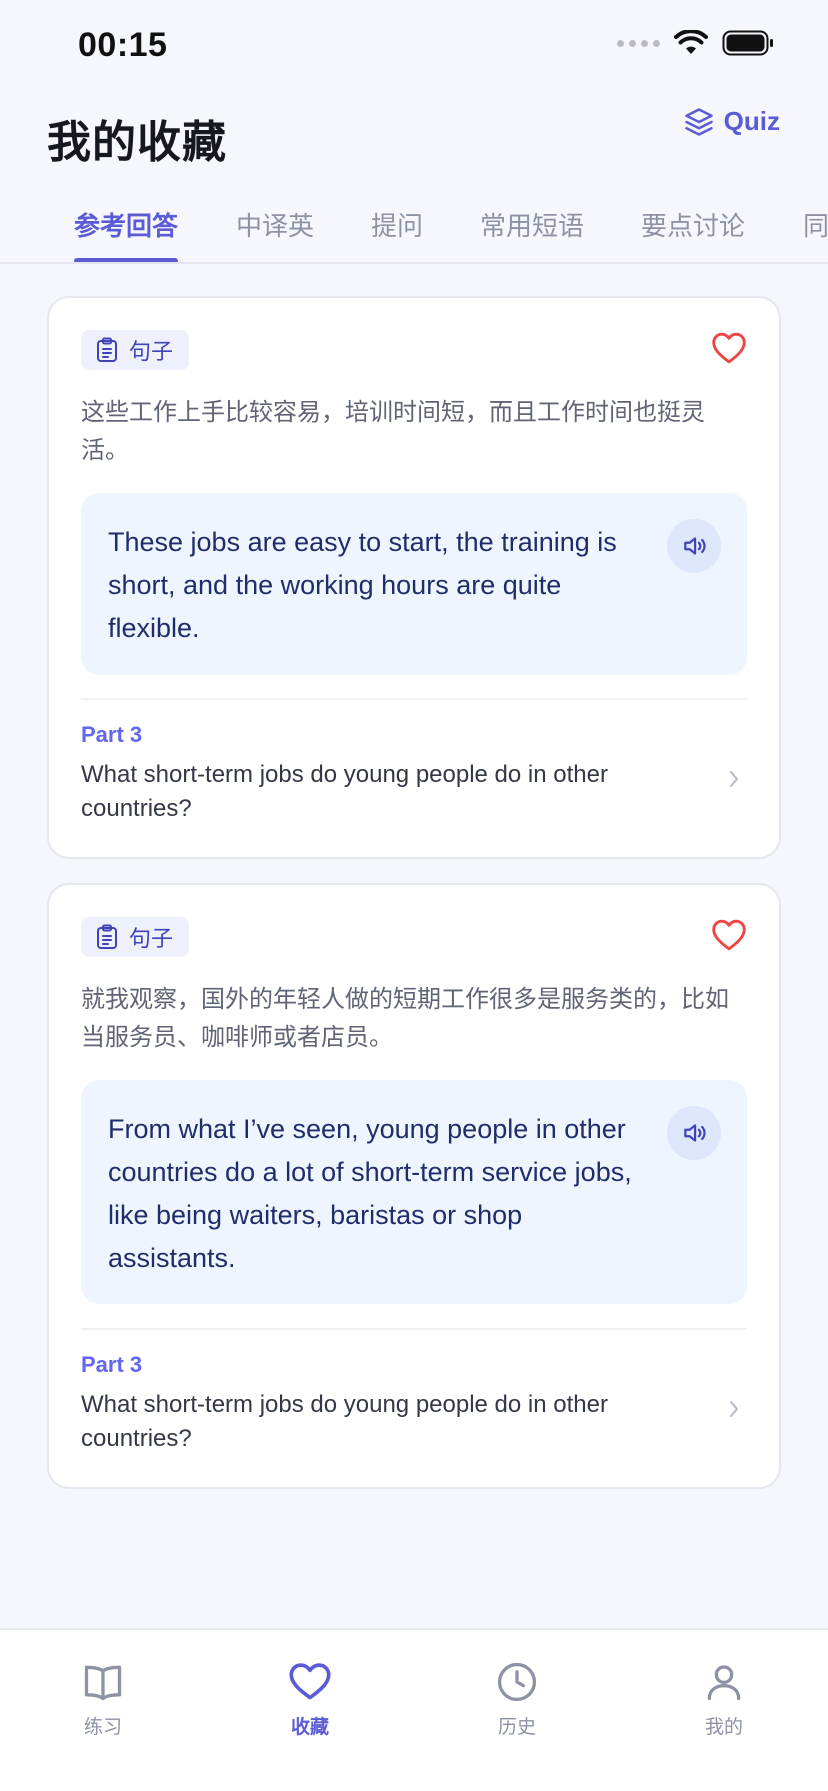 This screenshot has height=1791, width=828. Describe the element at coordinates (414, 1709) in the screenshot. I see `bottom-navigation: 练习 收藏 历史 我的` at that location.